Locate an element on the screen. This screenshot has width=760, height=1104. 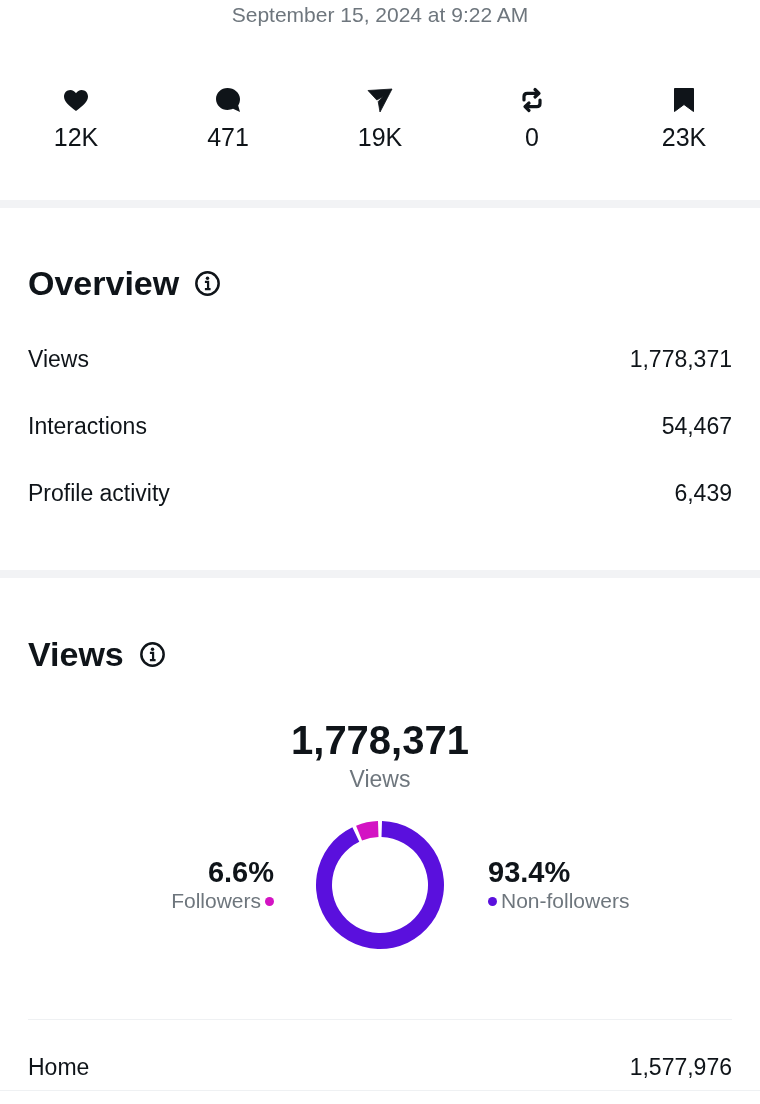
repeat-icon is located at coordinates (532, 100).